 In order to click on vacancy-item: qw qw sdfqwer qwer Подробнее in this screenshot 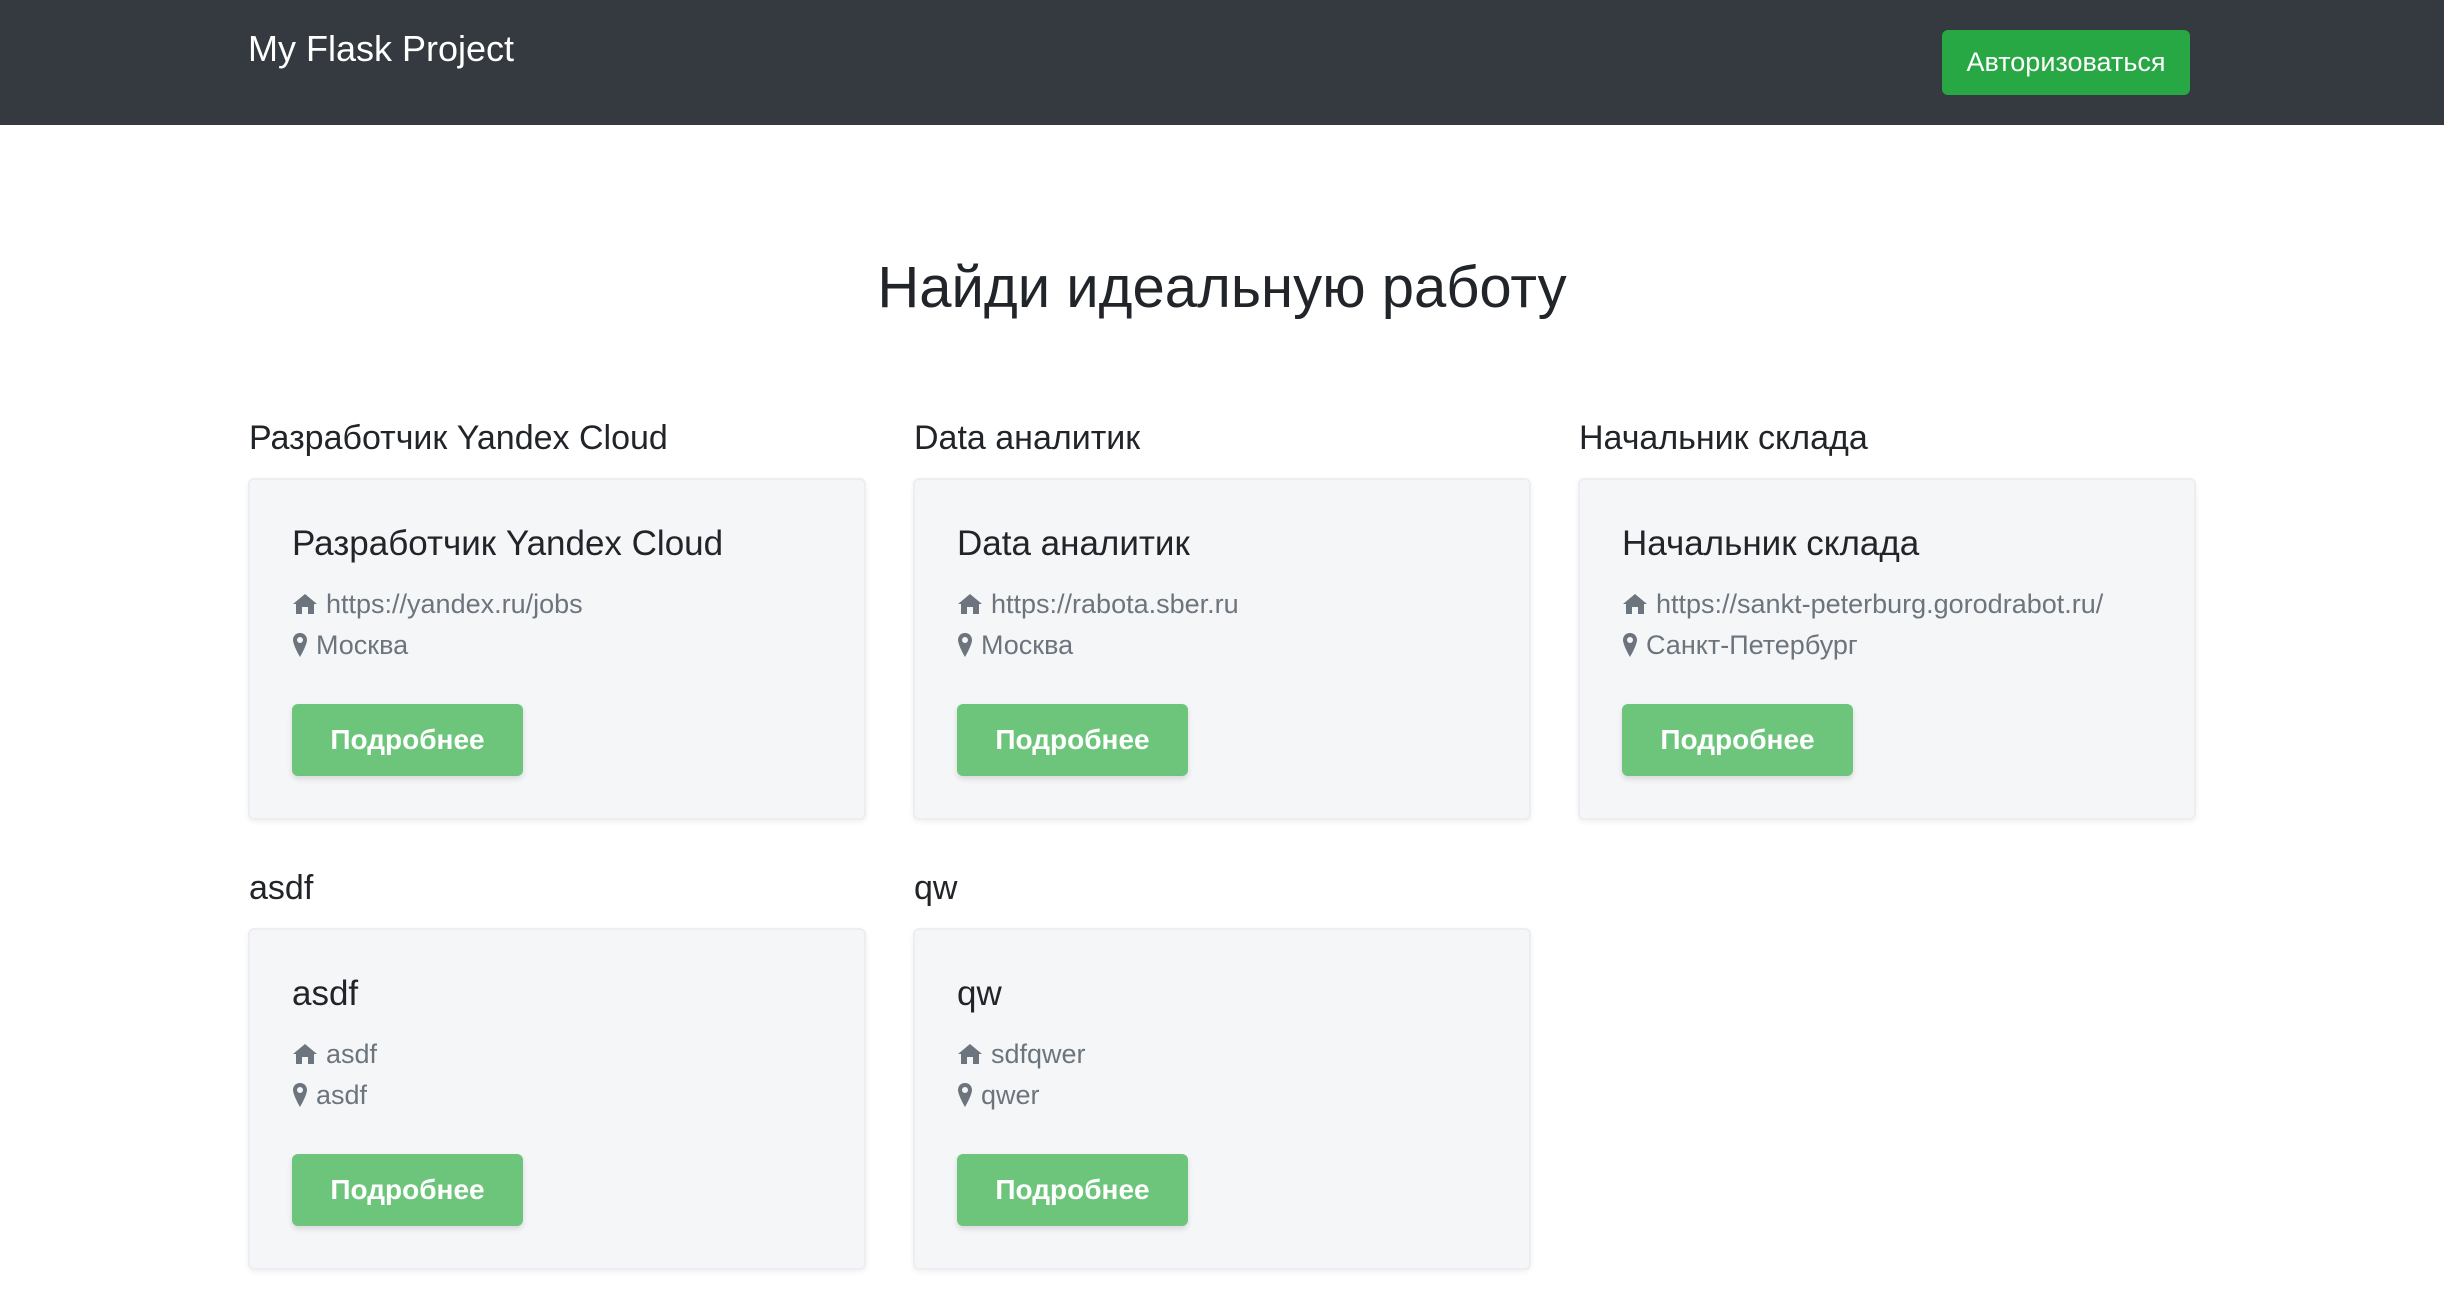, I will do `click(1222, 1067)`.